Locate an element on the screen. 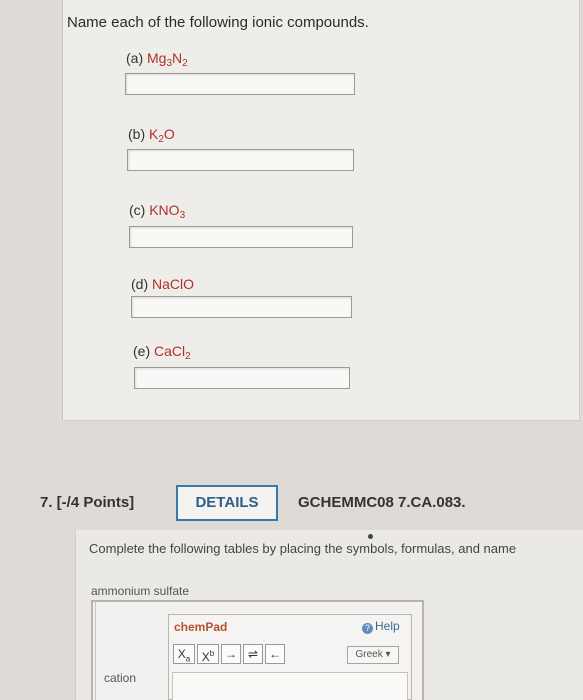  part-c-label: (c) KNO3 is located at coordinates (157, 211).